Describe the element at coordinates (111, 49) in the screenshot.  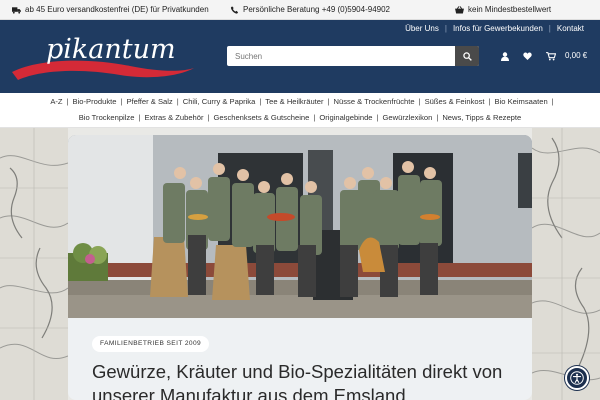
I see `logo-text: pikantum` at that location.